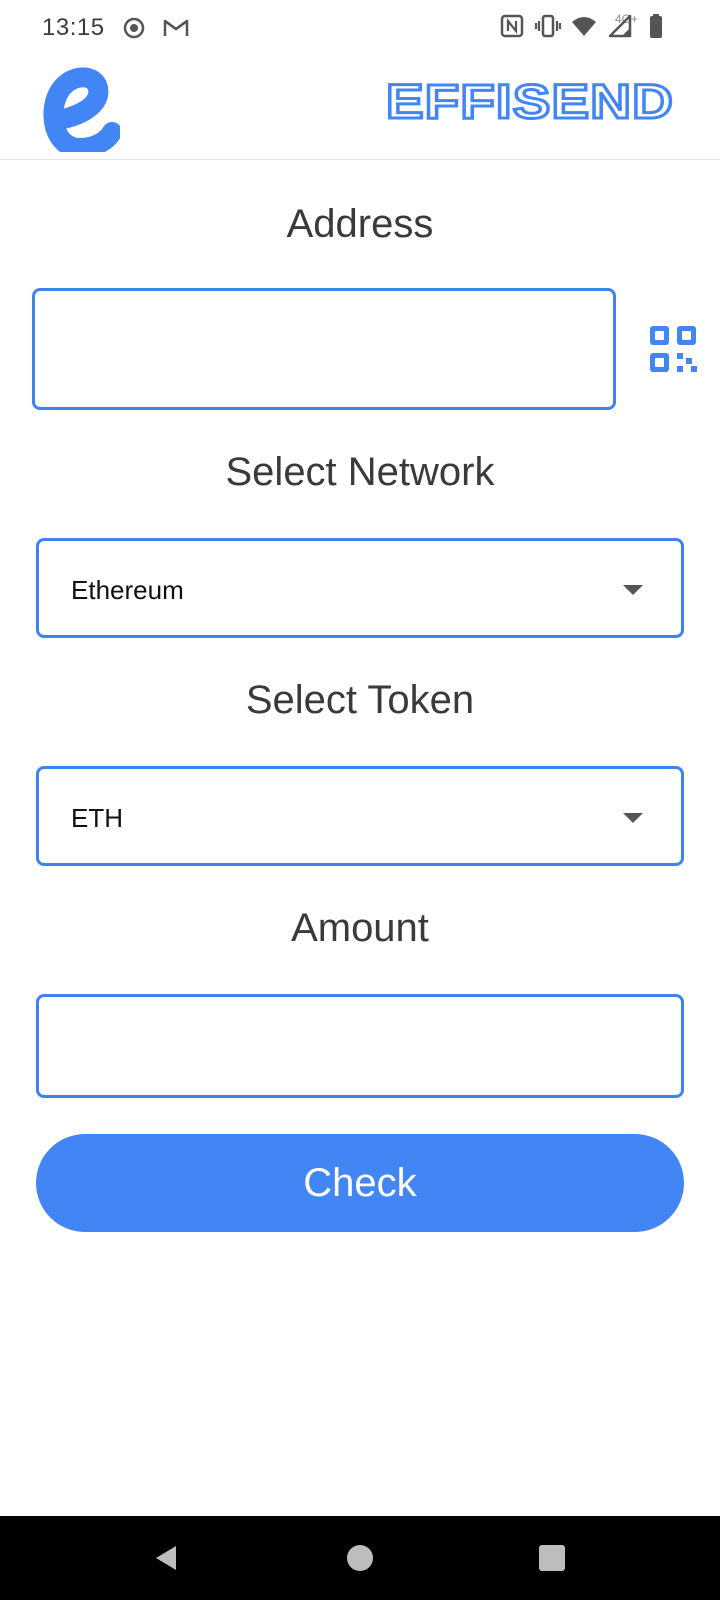 The image size is (720, 1600). I want to click on check-button: Check, so click(360, 1183).